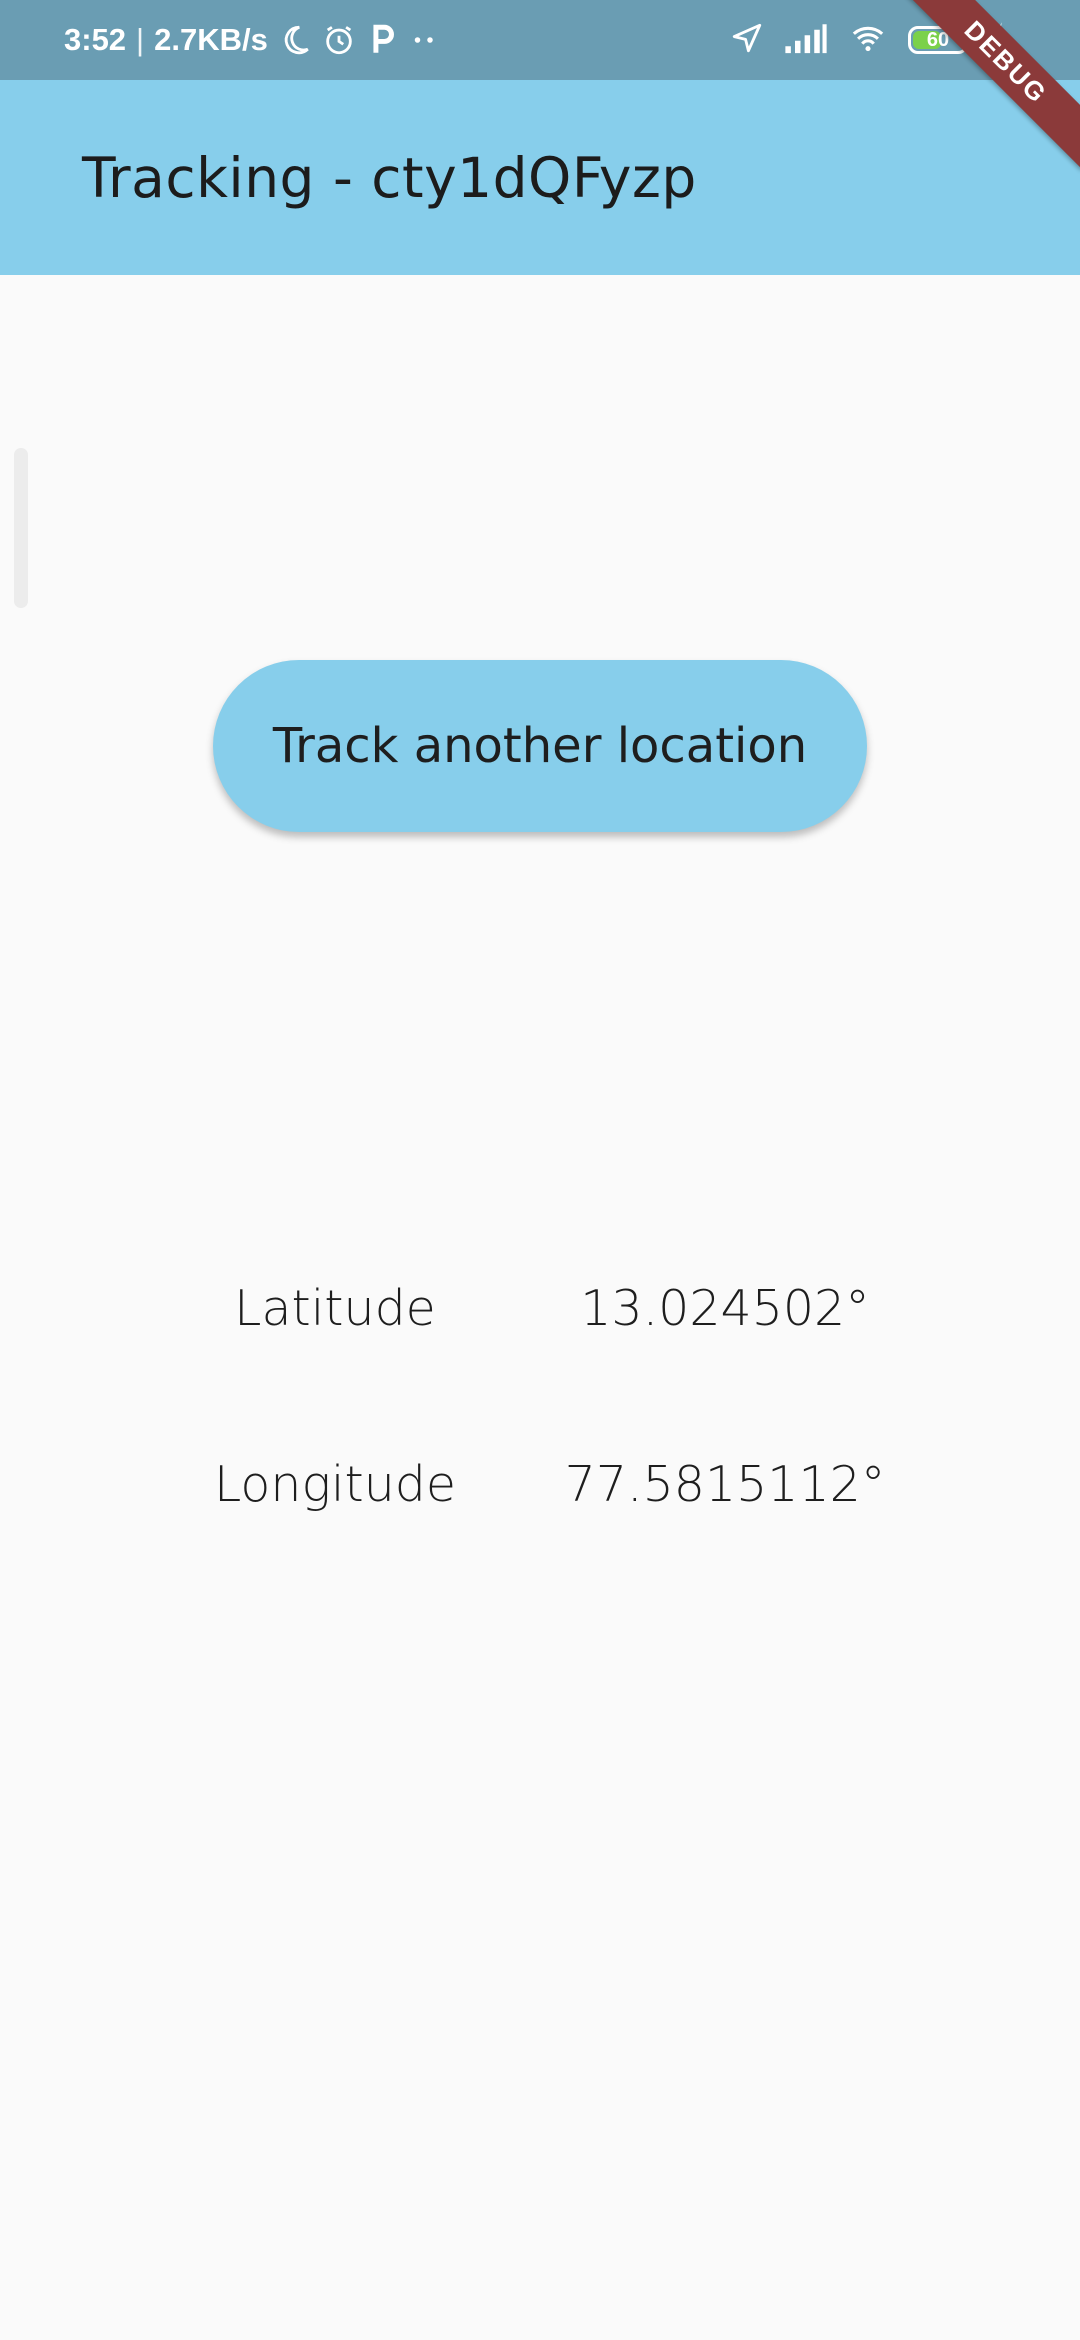  I want to click on moon-icon, so click(295, 40).